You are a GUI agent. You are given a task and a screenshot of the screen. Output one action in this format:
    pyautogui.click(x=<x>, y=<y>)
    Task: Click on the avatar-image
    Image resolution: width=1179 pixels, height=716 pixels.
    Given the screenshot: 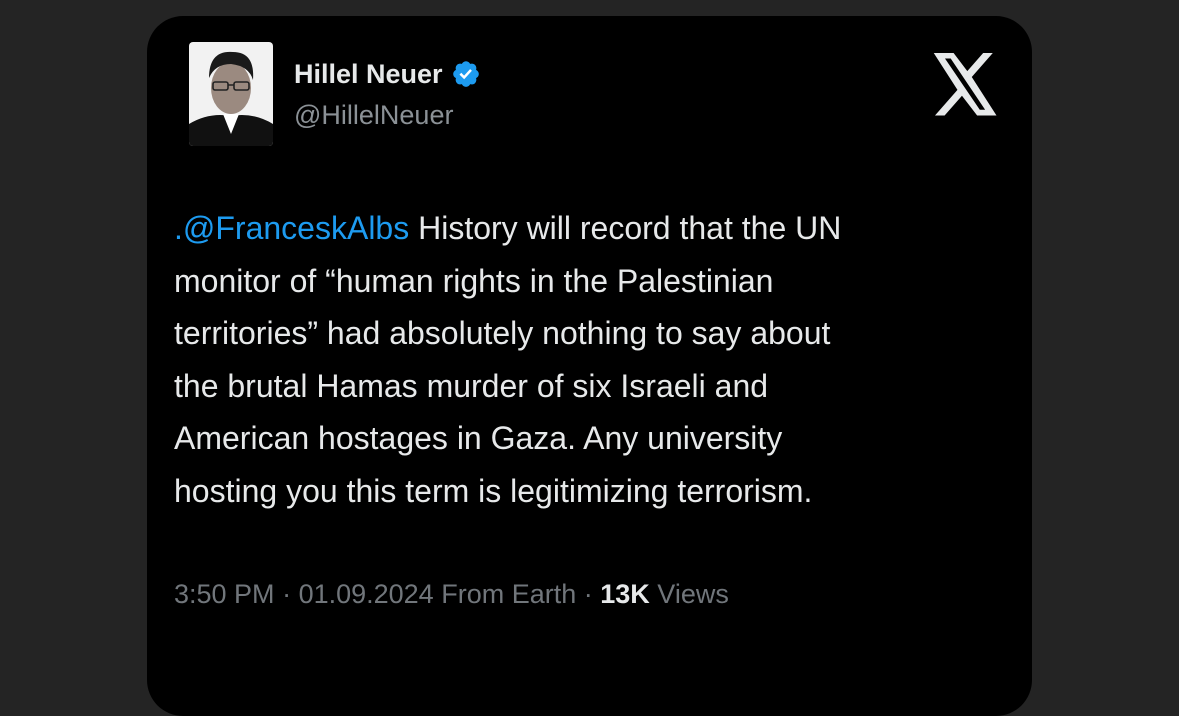 What is the action you would take?
    pyautogui.click(x=231, y=94)
    